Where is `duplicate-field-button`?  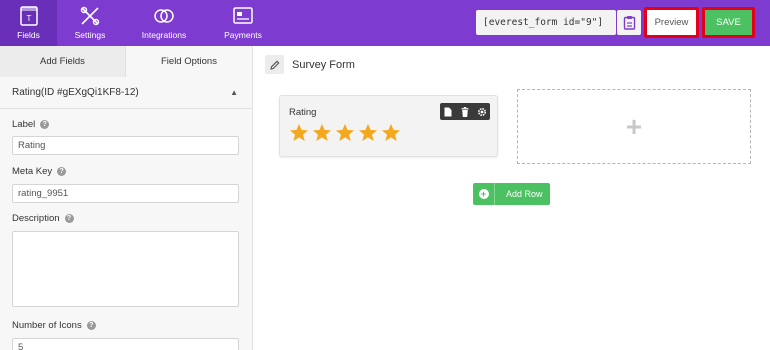 duplicate-field-button is located at coordinates (448, 112).